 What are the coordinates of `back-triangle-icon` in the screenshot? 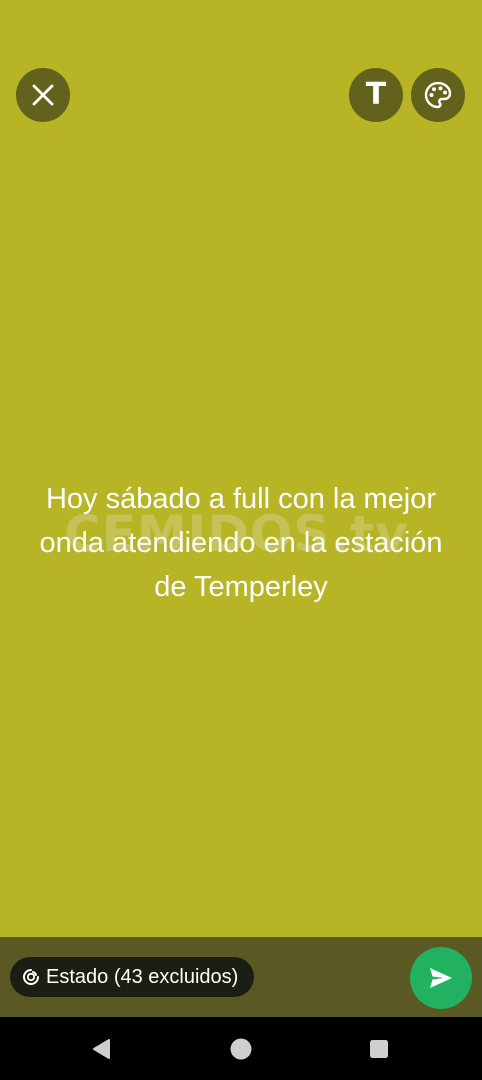 It's located at (101, 1048).